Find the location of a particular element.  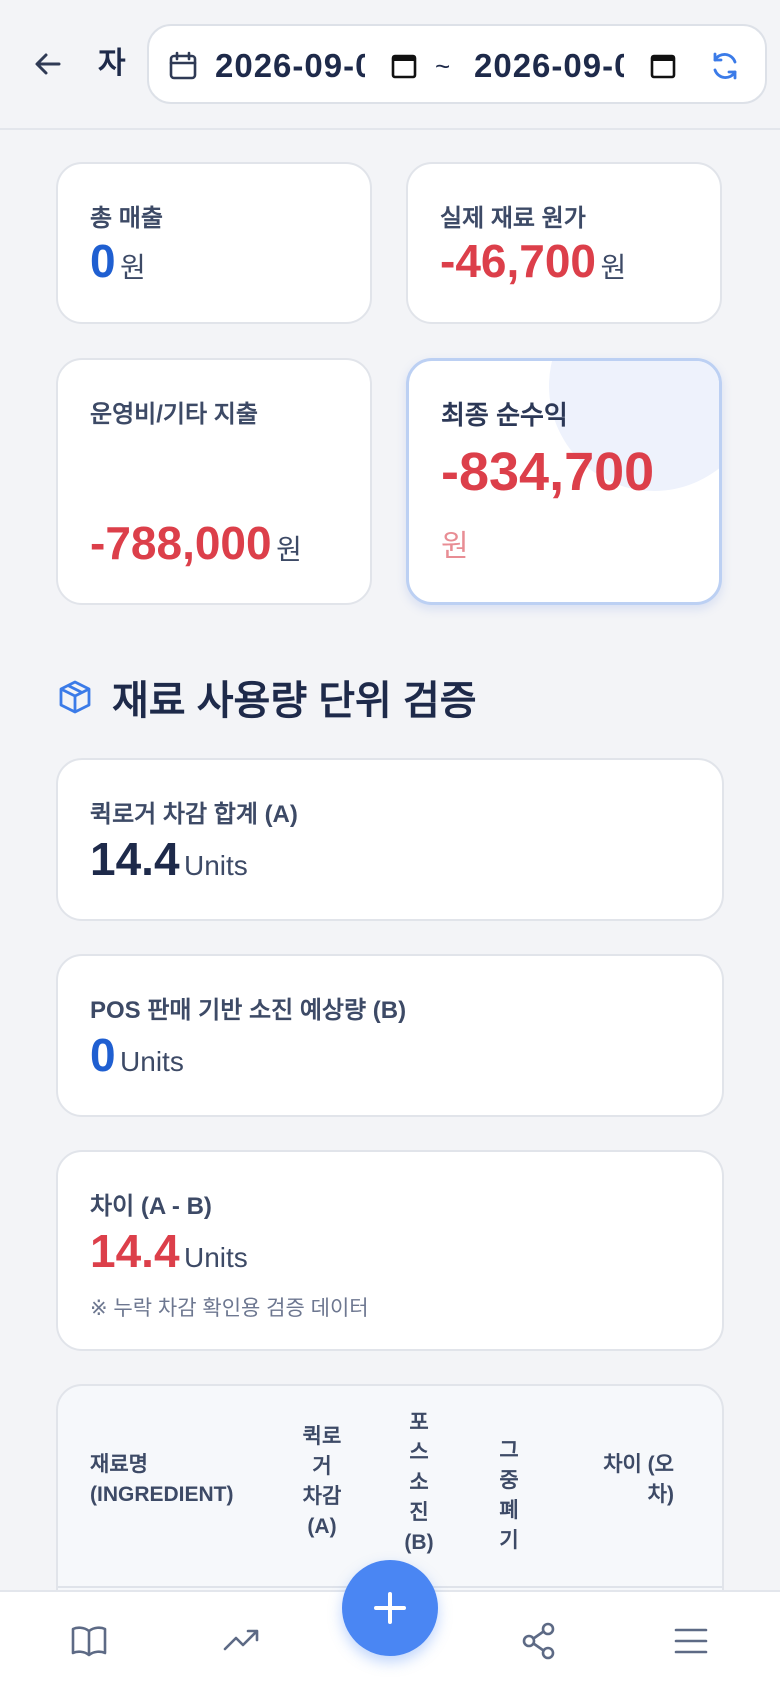

cube-icon is located at coordinates (75, 697).